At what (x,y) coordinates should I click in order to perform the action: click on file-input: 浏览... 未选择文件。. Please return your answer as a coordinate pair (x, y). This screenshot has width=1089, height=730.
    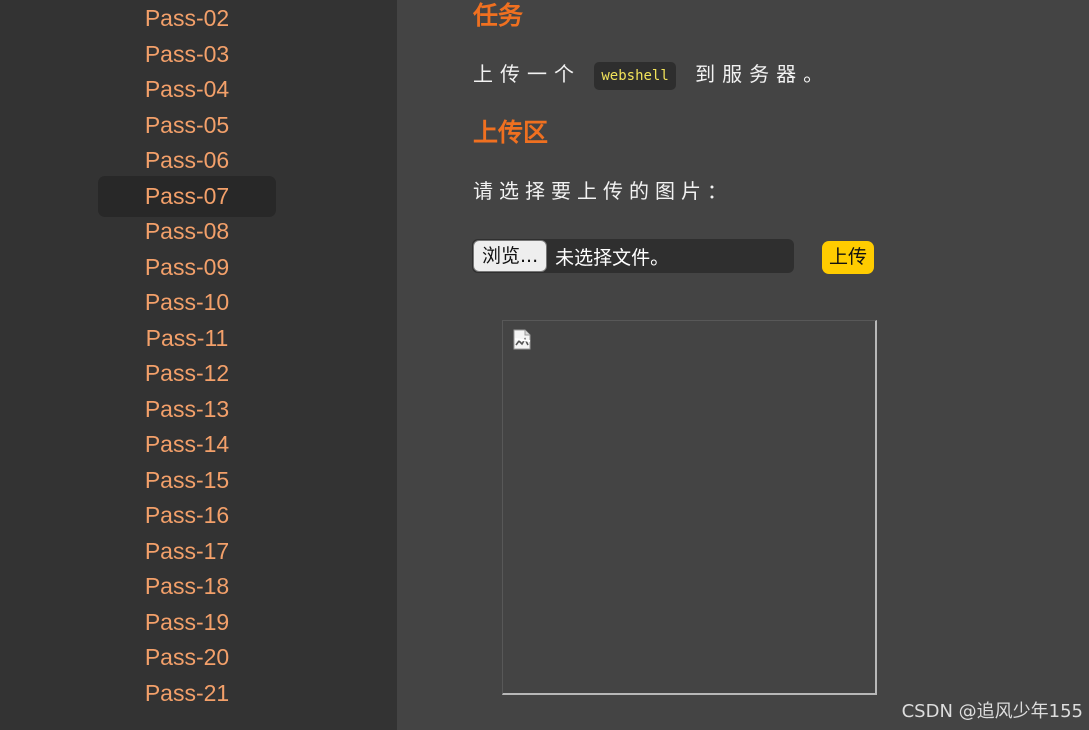
    Looking at the image, I should click on (633, 256).